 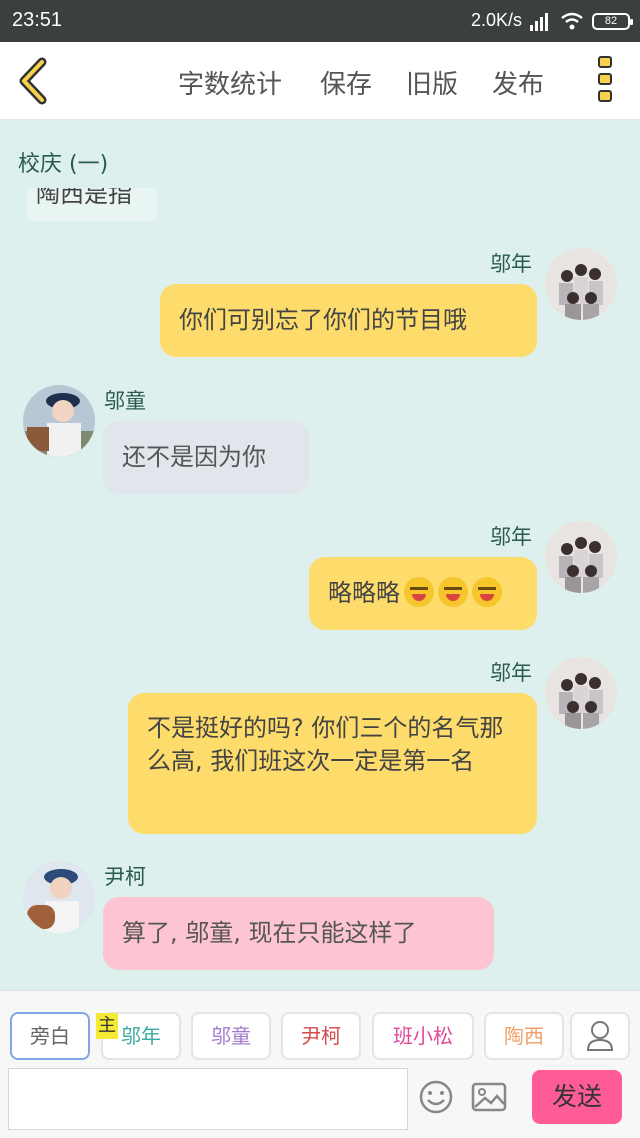 I want to click on role-taoxi: 陶西, so click(x=524, y=1036).